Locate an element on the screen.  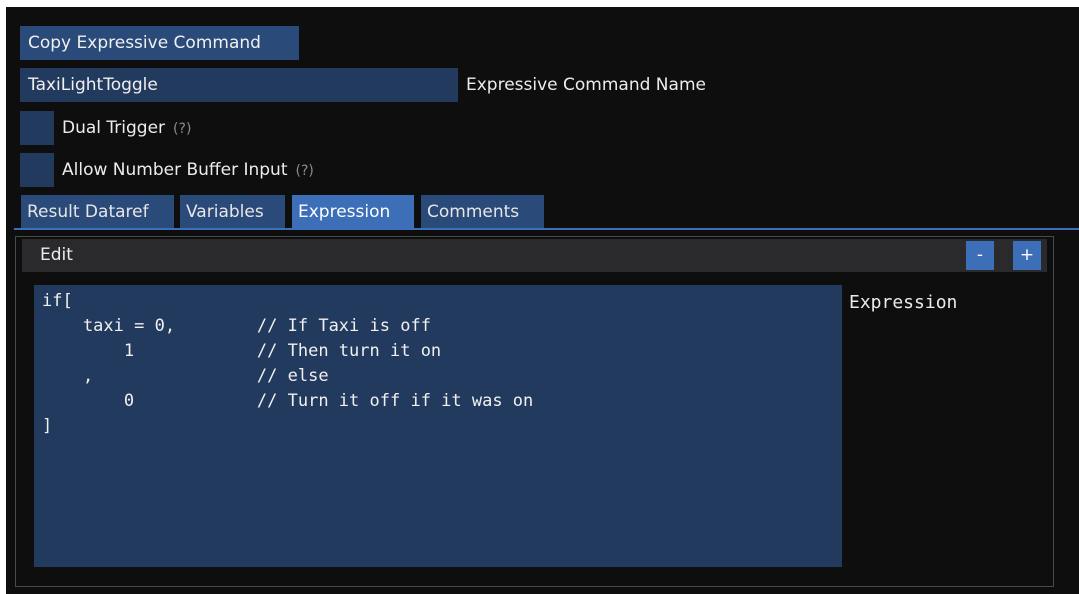
tab-result-dataref: Result Dataref is located at coordinates (97, 212).